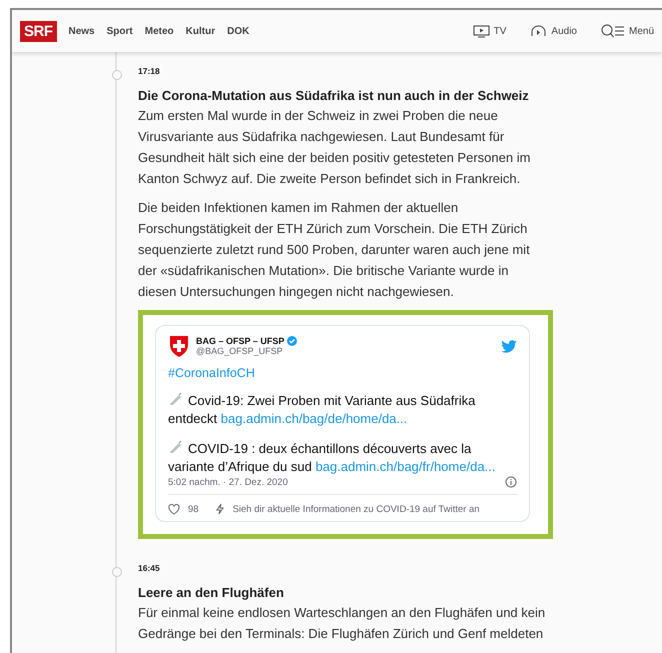 The height and width of the screenshot is (653, 662). What do you see at coordinates (356, 509) in the screenshot?
I see `twitter-info-link: Sieh dir aktuelle Informationen zu COVID-19 auf Twitter an` at bounding box center [356, 509].